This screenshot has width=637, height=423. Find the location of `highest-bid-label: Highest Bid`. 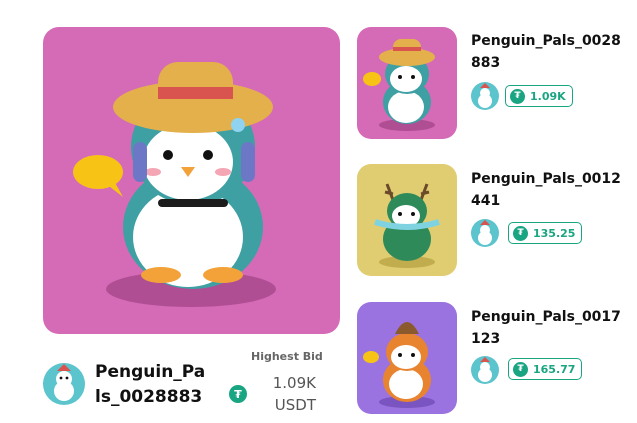

highest-bid-label: Highest Bid is located at coordinates (287, 356).